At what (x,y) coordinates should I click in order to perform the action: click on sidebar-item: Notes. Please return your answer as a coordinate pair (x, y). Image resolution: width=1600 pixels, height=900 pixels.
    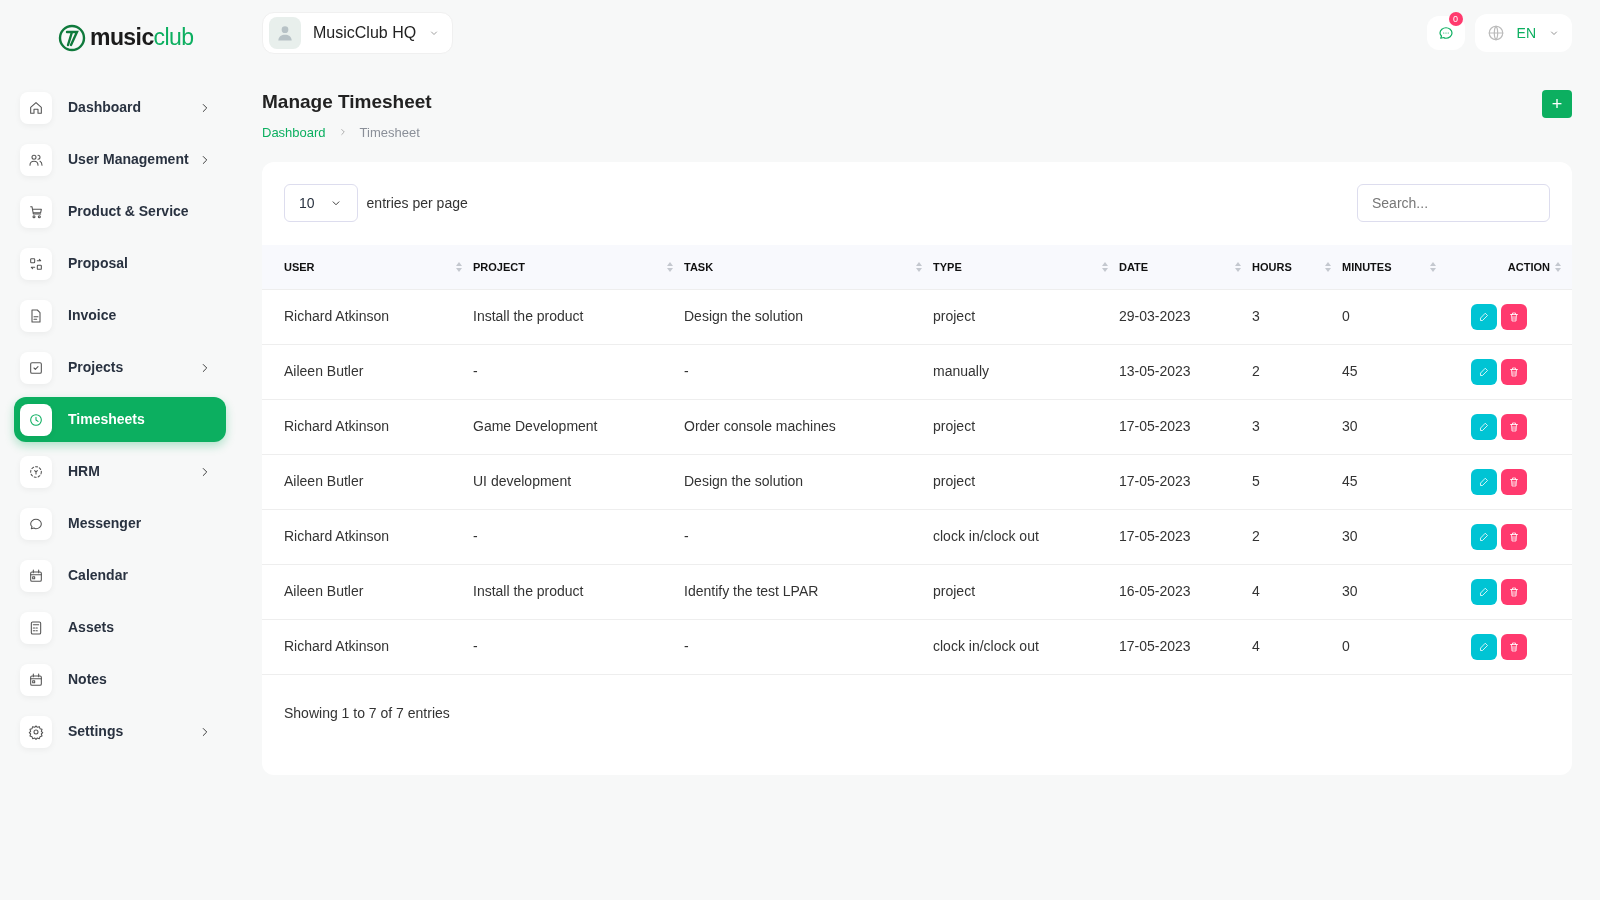
    Looking at the image, I should click on (120, 679).